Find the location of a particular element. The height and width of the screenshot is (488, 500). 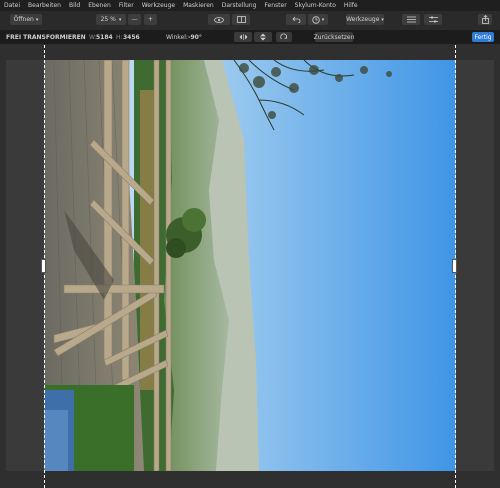

menu-hilfe: Hilfe is located at coordinates (351, 5).